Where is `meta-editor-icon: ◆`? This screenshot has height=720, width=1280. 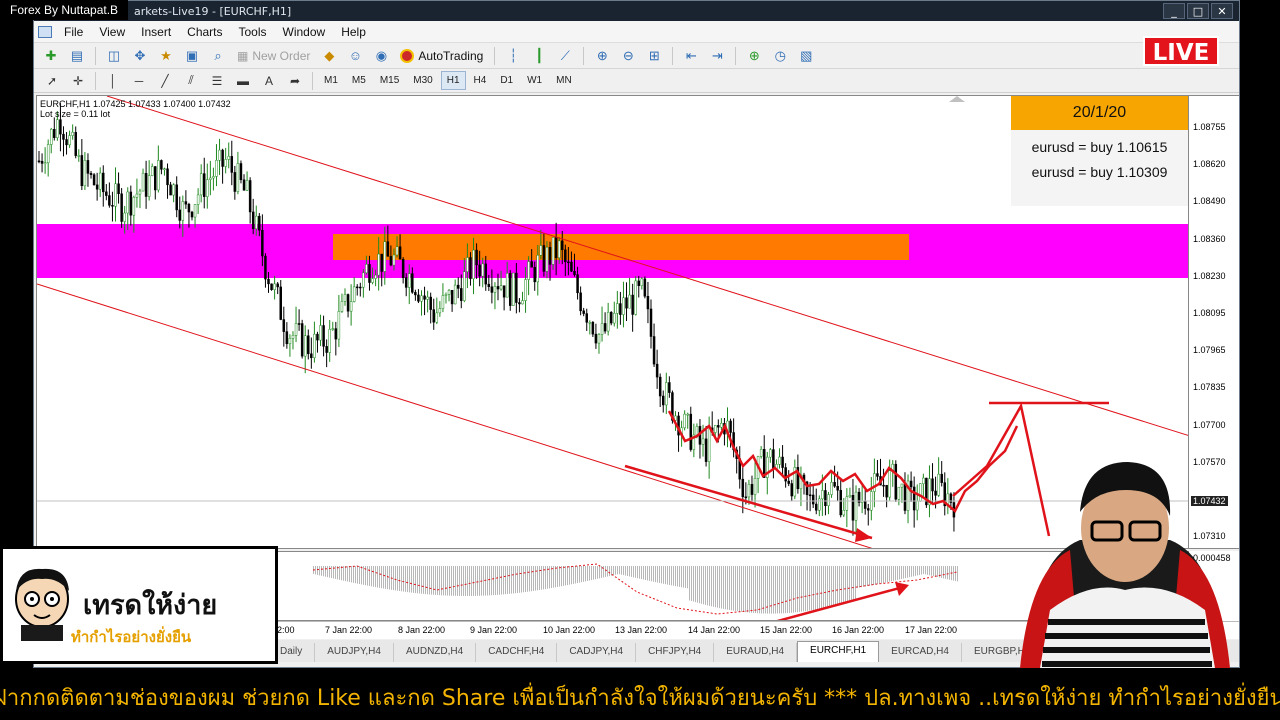 meta-editor-icon: ◆ is located at coordinates (329, 56).